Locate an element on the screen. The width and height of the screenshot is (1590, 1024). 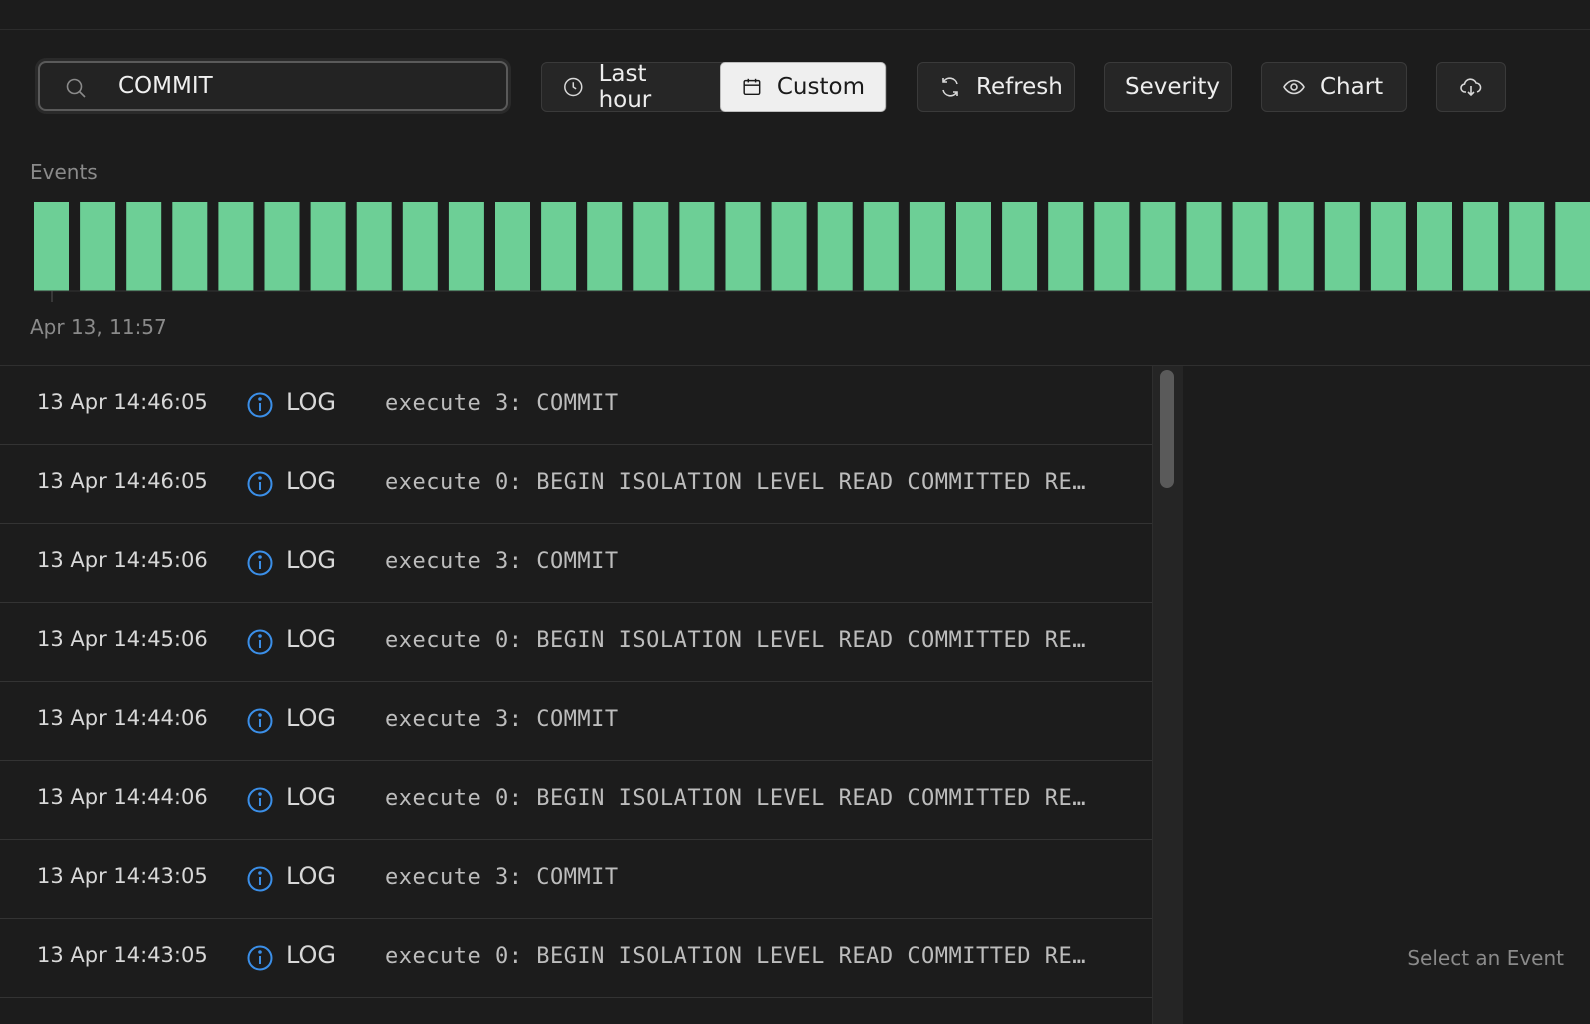
log-timestamp: 13 Apr 14:43:05 is located at coordinates (122, 955).